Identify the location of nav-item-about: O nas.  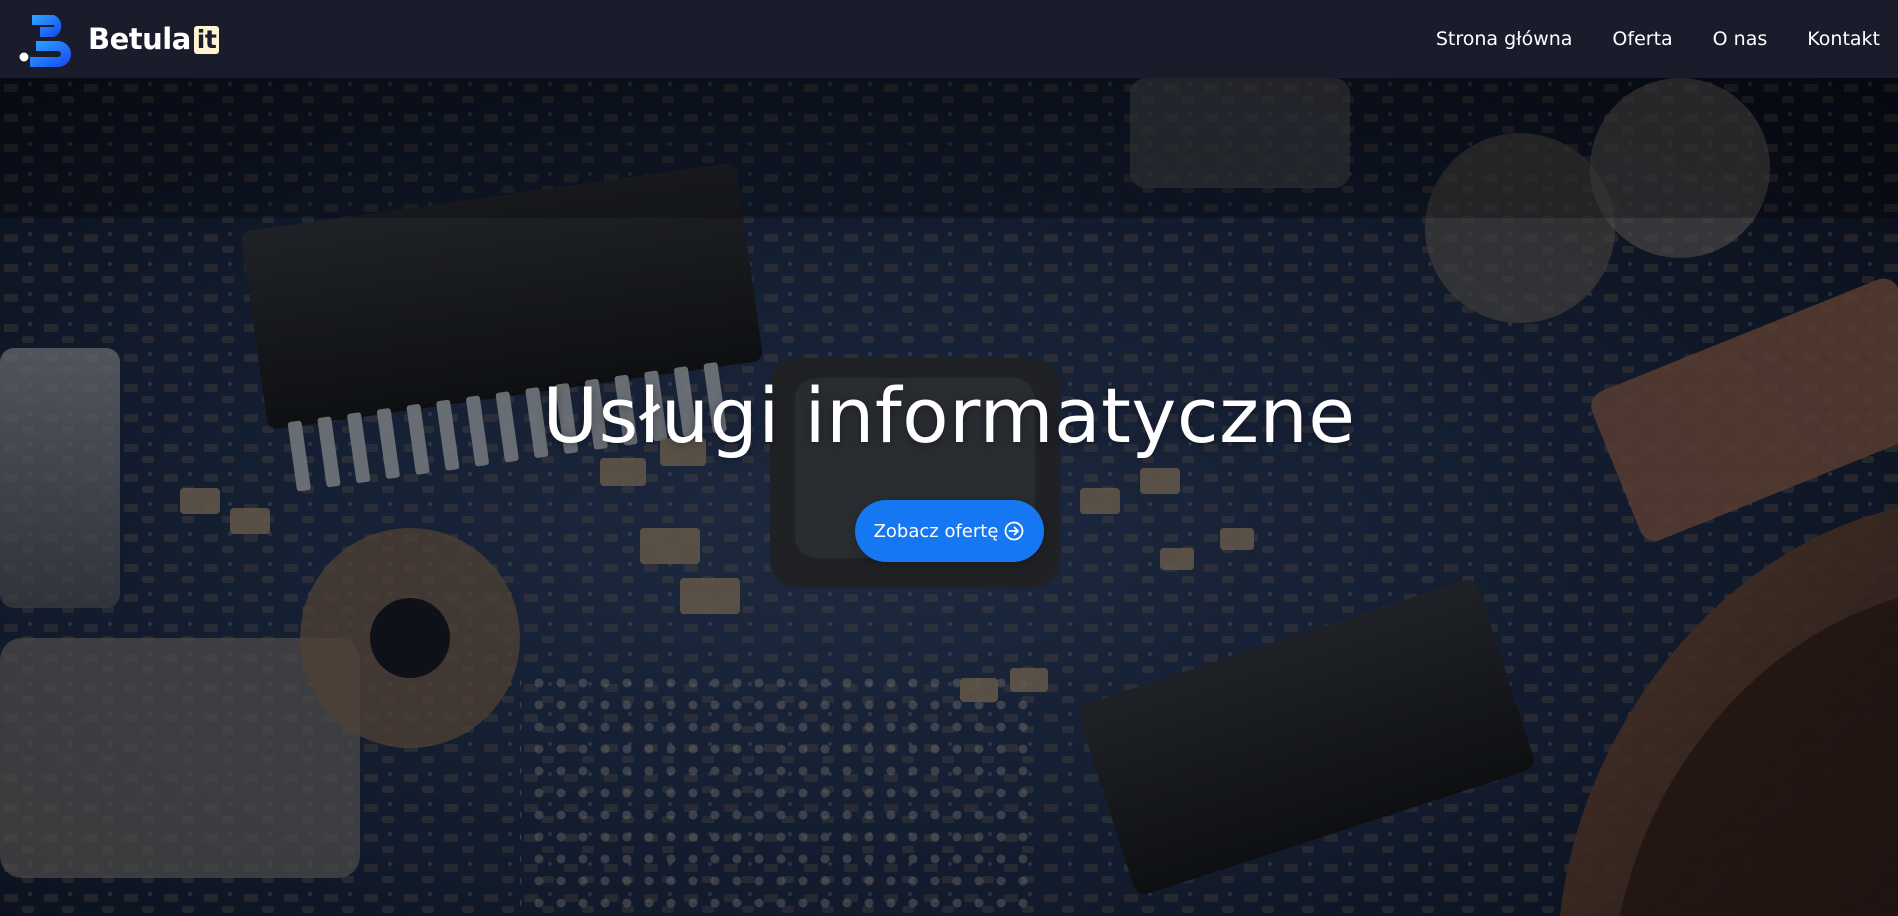
(1740, 39).